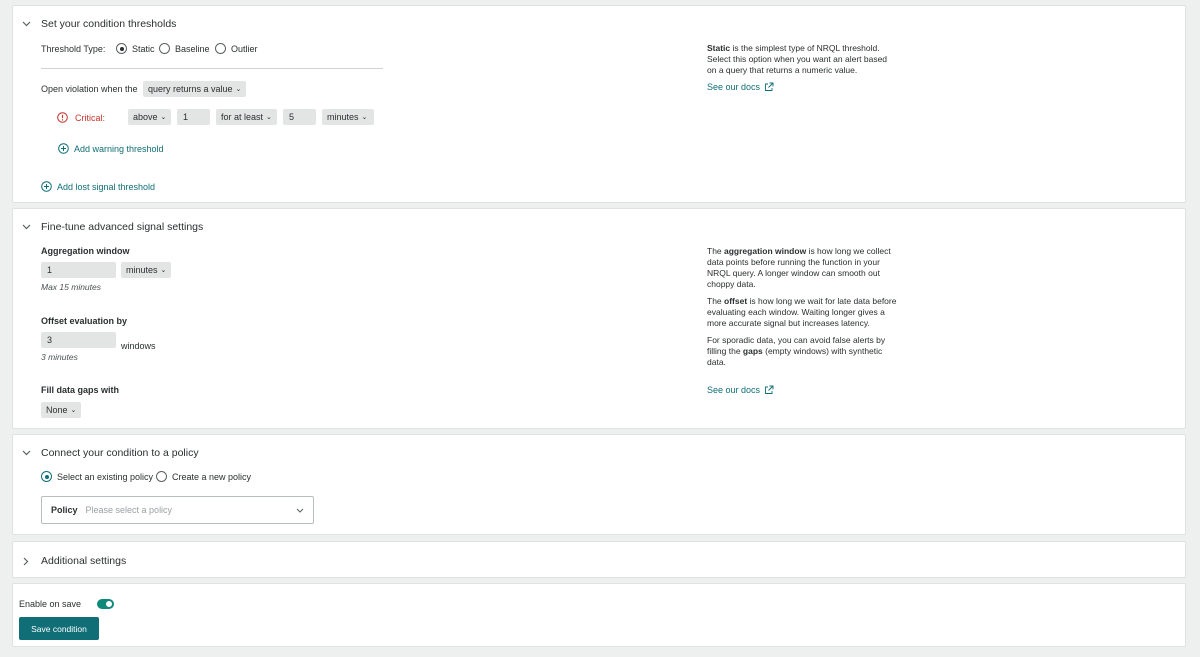 The width and height of the screenshot is (1200, 657). I want to click on threshold-type-baseline-radio: Baseline, so click(184, 48).